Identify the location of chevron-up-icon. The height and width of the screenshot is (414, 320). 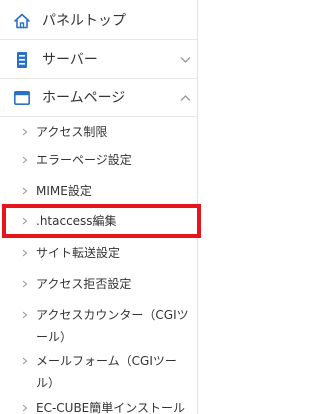
(185, 98).